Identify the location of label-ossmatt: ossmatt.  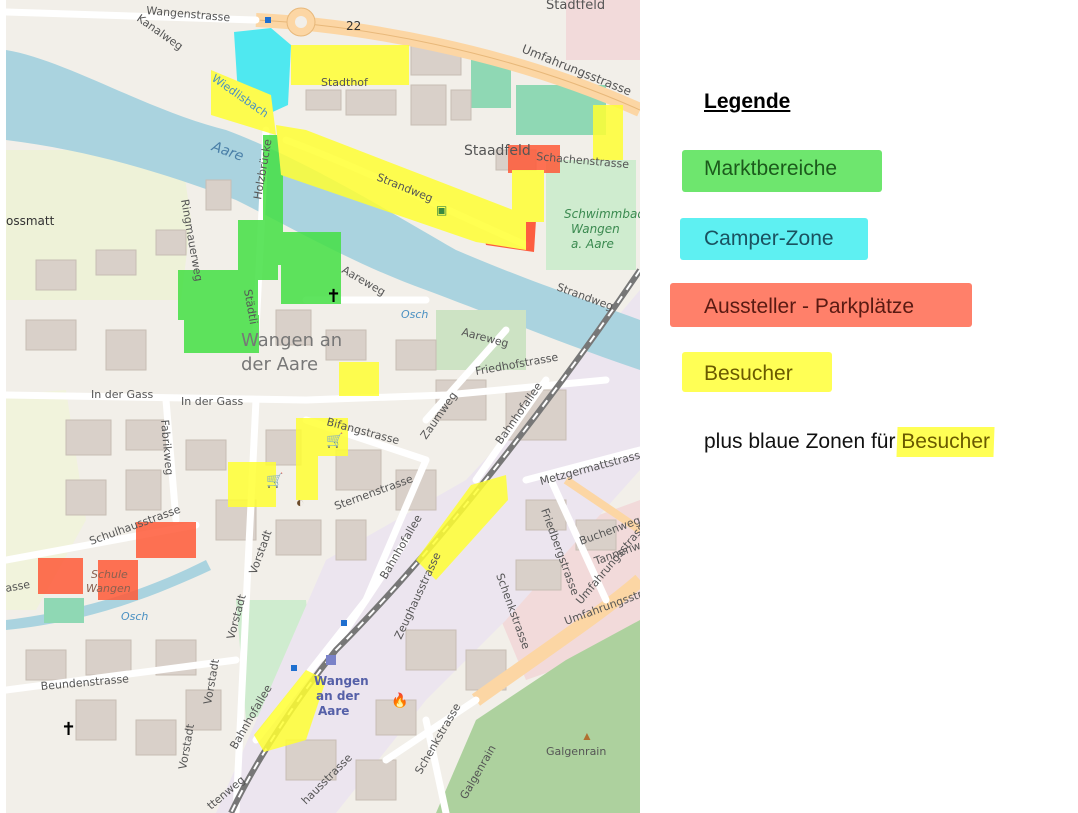
(30, 221).